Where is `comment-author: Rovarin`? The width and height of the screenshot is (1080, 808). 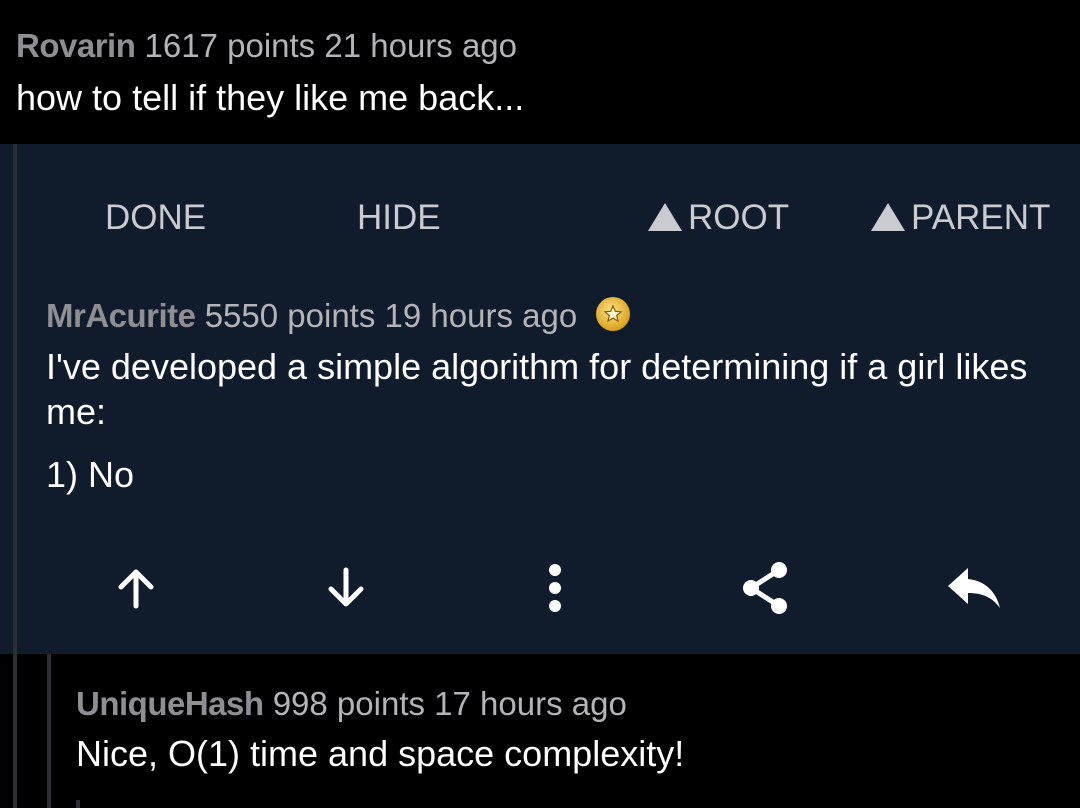
comment-author: Rovarin is located at coordinates (76, 45).